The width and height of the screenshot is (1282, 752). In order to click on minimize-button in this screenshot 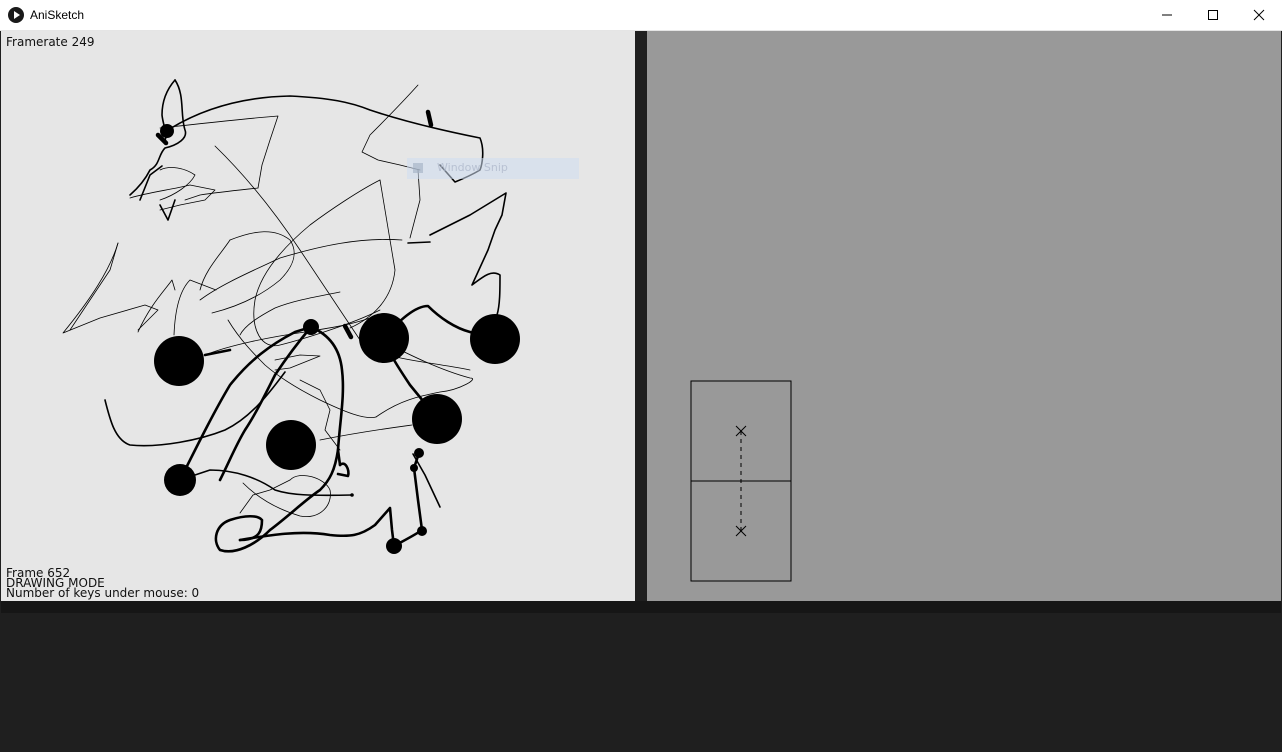, I will do `click(1167, 15)`.